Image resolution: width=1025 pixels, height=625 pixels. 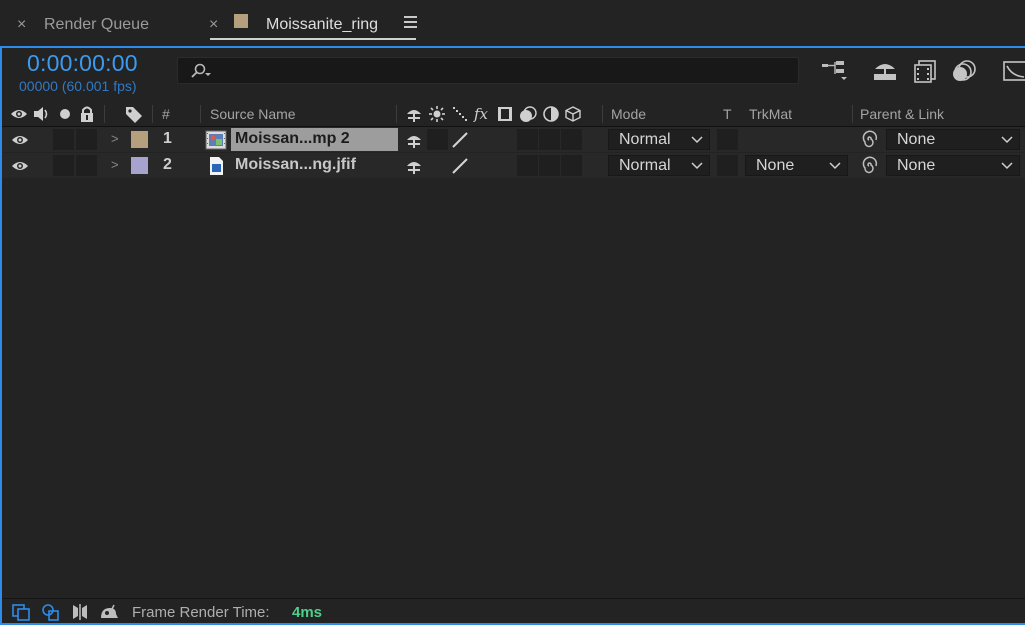 I want to click on column-number: #, so click(x=166, y=114).